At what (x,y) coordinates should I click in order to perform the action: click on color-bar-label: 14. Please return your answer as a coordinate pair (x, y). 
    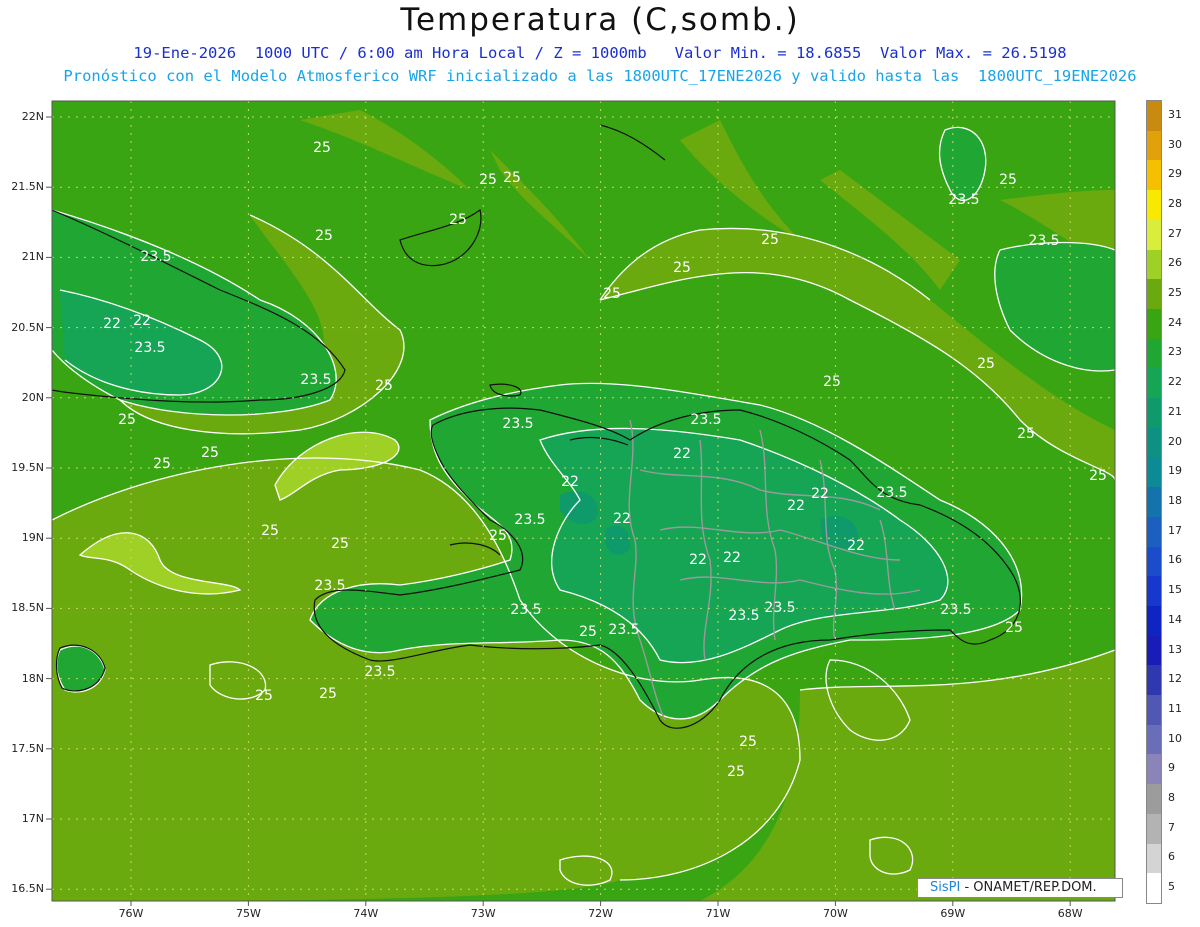
    Looking at the image, I should click on (1175, 619).